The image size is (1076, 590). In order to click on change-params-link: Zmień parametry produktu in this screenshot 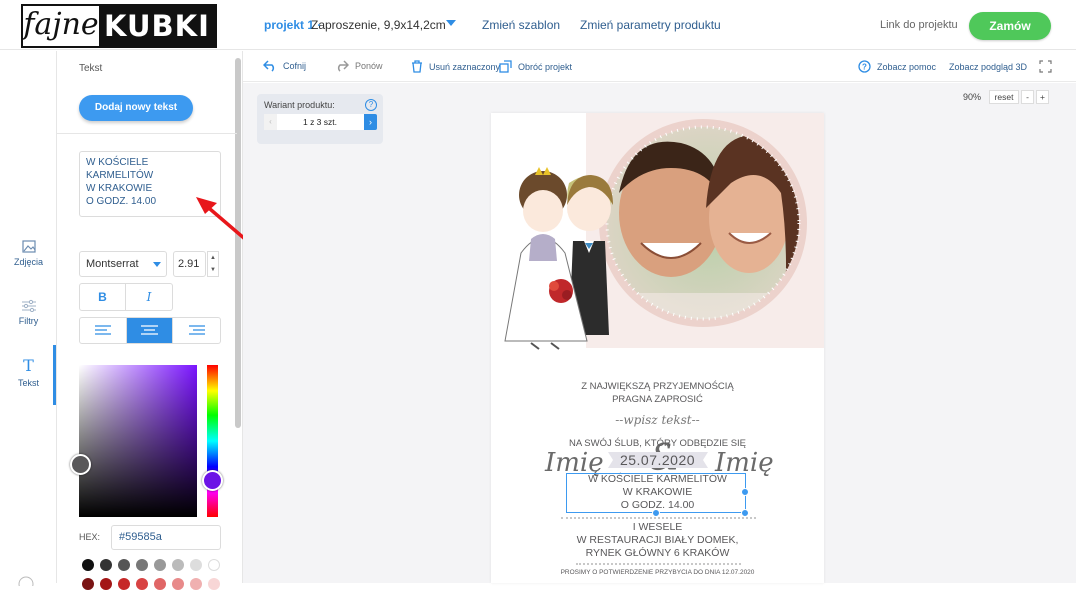, I will do `click(650, 25)`.